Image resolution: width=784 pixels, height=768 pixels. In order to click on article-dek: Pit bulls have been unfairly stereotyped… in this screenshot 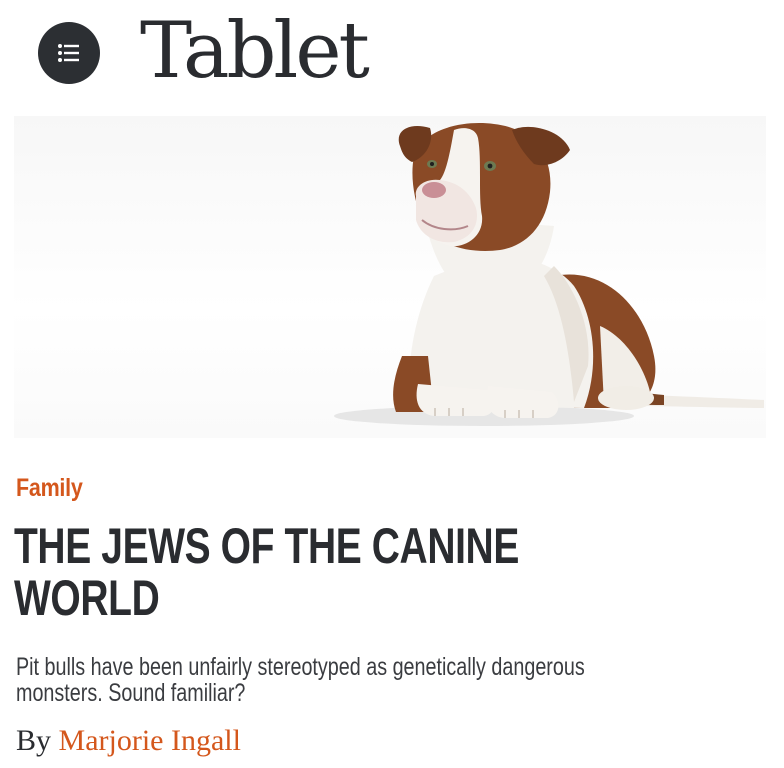, I will do `click(363, 680)`.